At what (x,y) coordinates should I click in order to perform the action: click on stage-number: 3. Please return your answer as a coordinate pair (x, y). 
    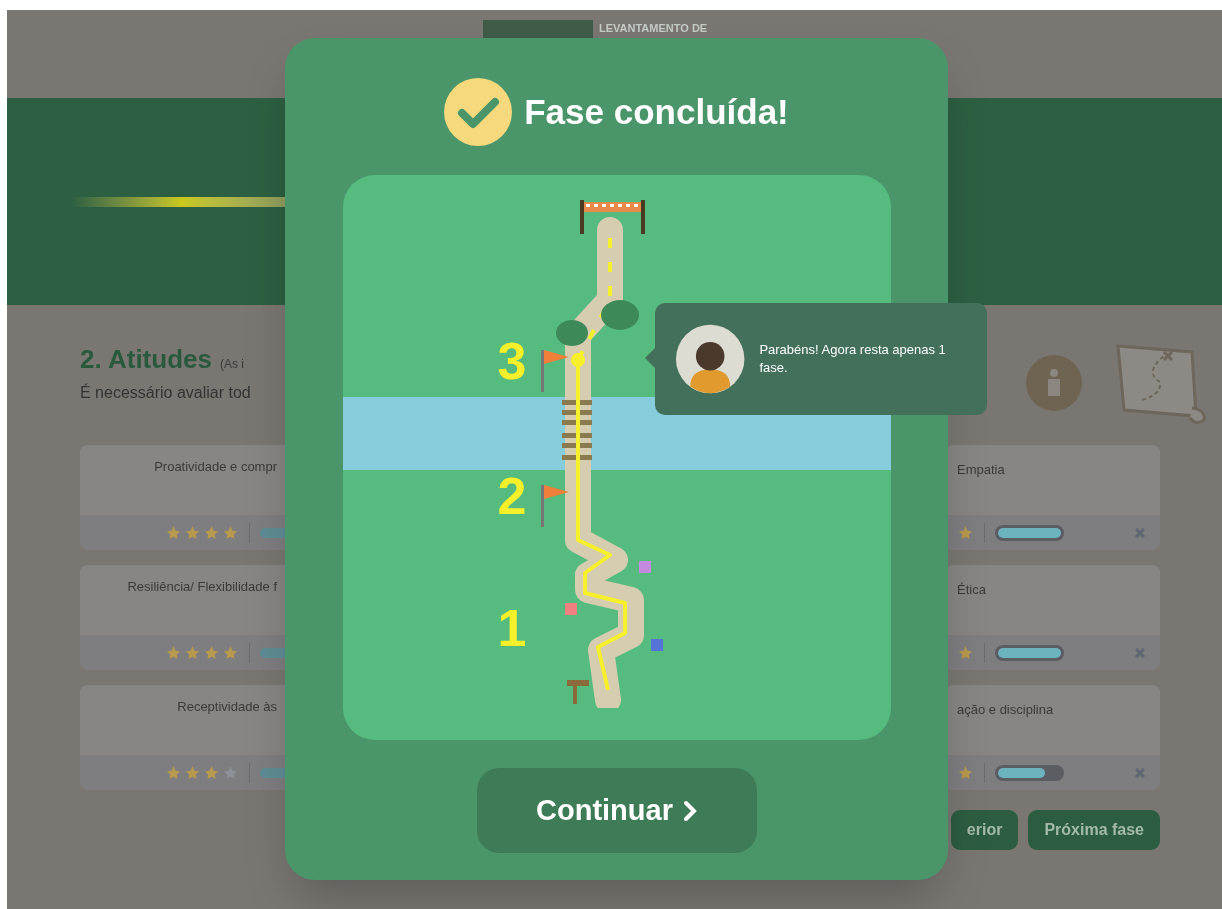
    Looking at the image, I should click on (512, 361).